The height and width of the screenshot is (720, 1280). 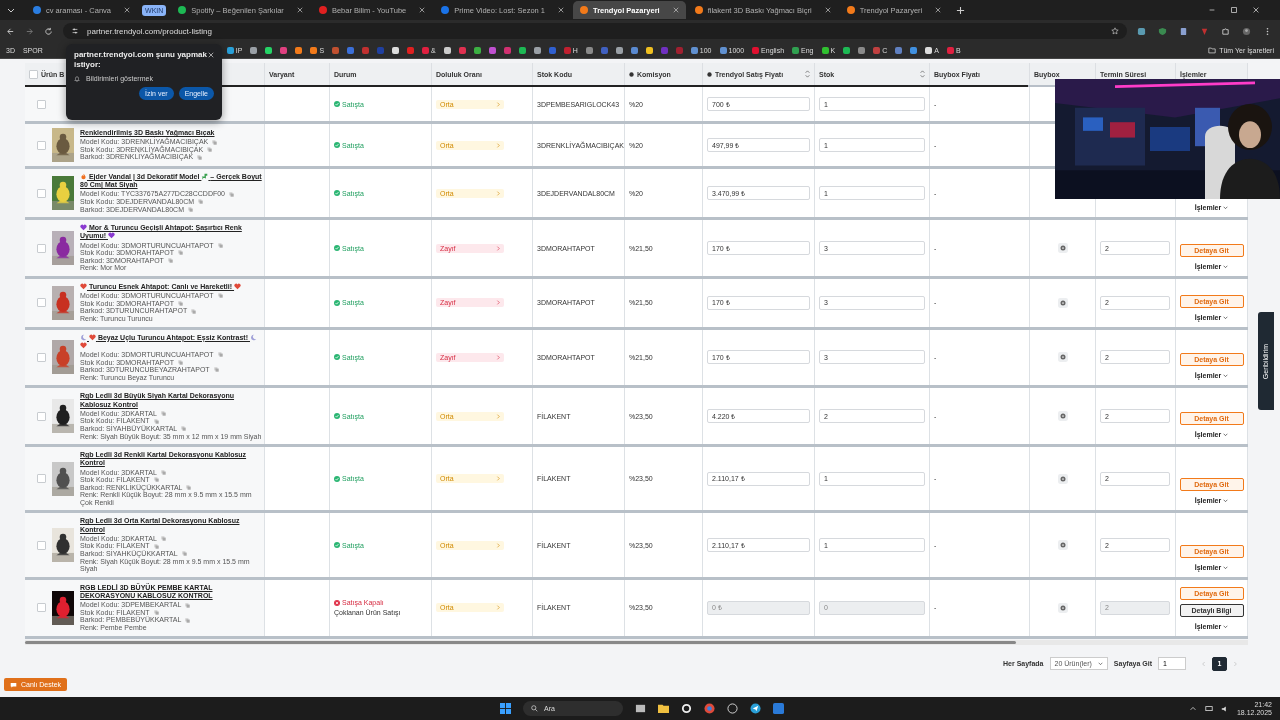 What do you see at coordinates (1246, 31) in the screenshot?
I see `profile-icon` at bounding box center [1246, 31].